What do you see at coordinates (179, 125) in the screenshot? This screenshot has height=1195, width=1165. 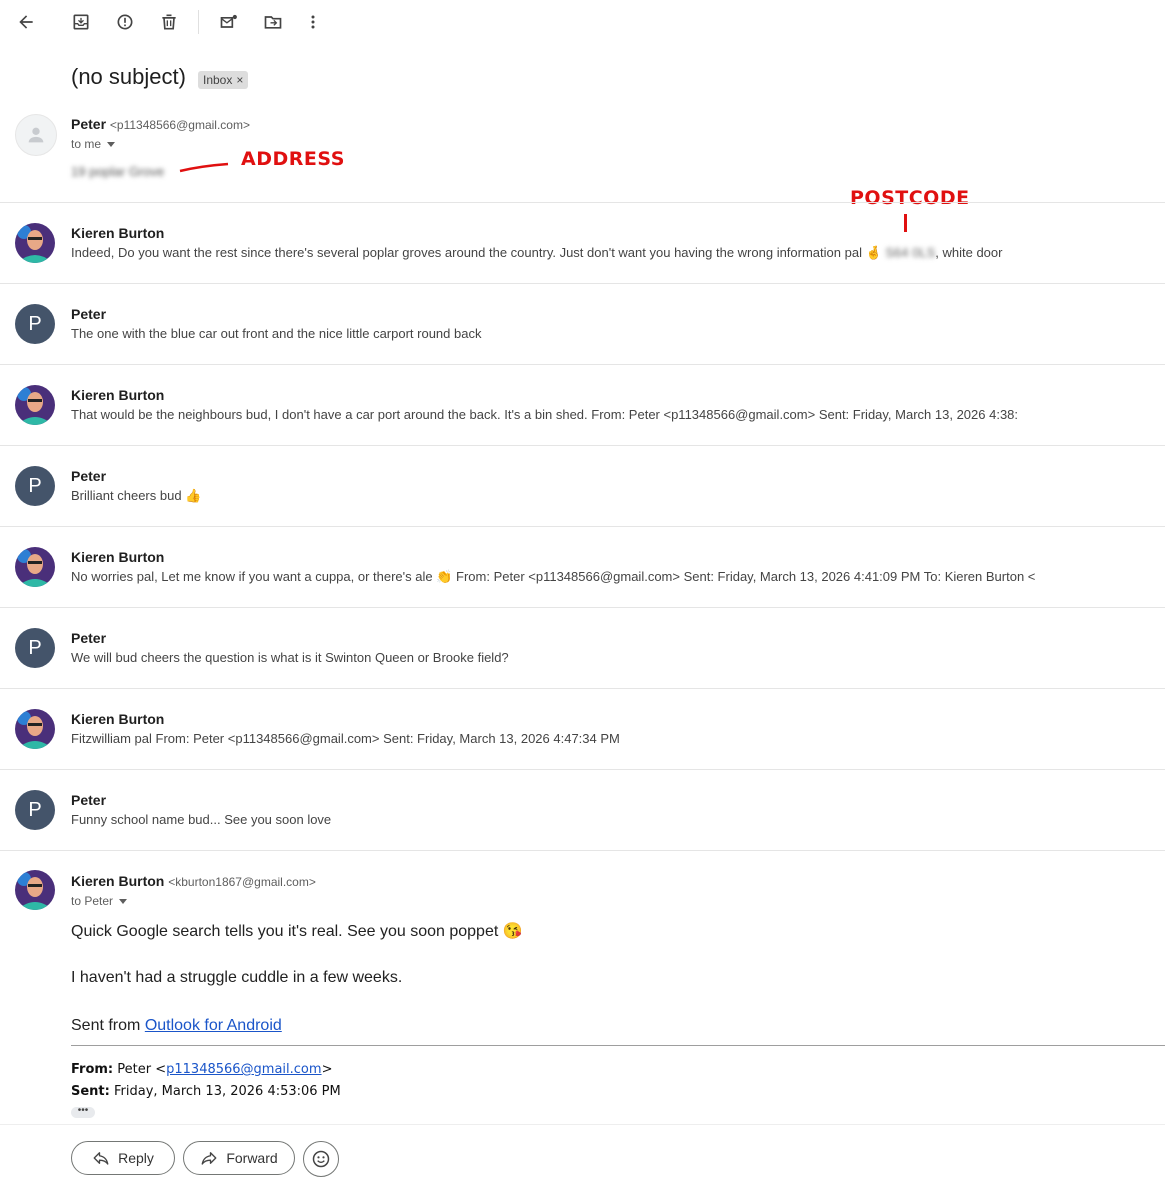 I see `sender-email: <p11348566@gmail.com>` at bounding box center [179, 125].